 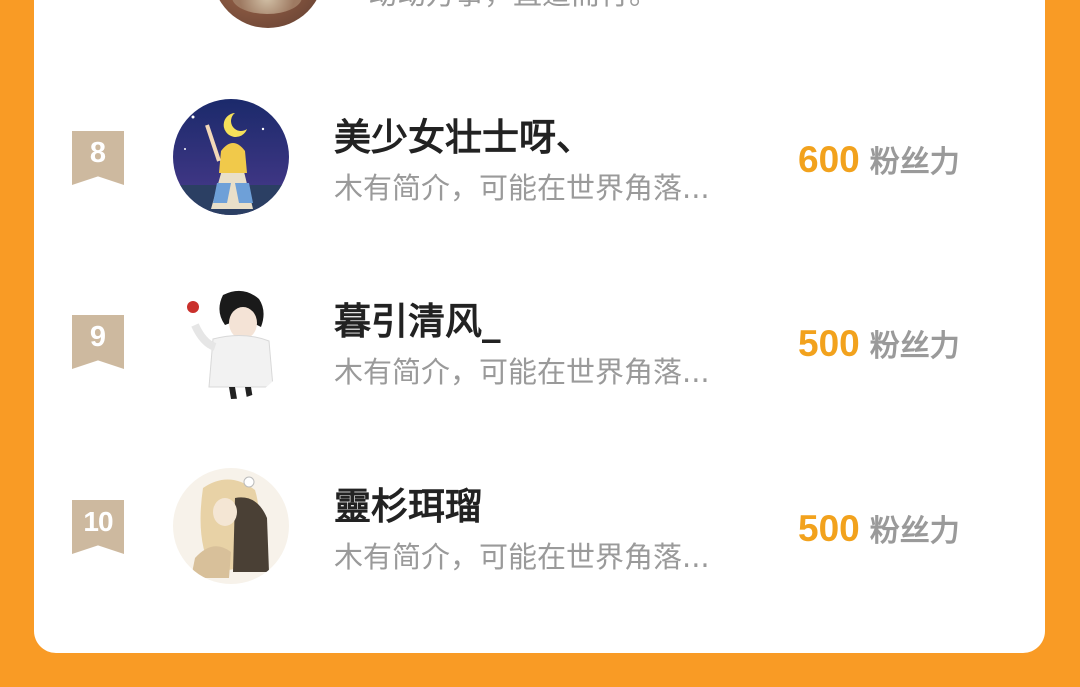 What do you see at coordinates (408, 503) in the screenshot?
I see `user-name: 靈杉珥瑠` at bounding box center [408, 503].